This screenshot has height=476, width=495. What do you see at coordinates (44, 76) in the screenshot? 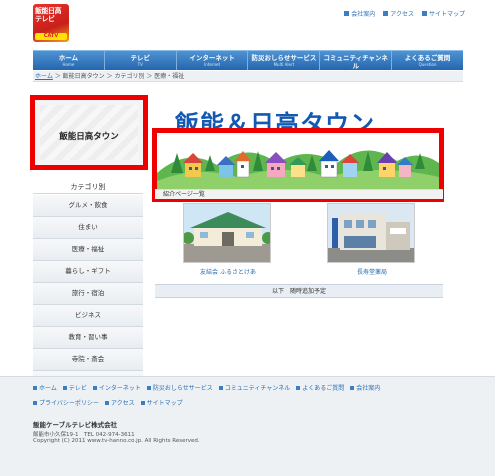
I see `breadcrumb-home-link: ホーム` at bounding box center [44, 76].